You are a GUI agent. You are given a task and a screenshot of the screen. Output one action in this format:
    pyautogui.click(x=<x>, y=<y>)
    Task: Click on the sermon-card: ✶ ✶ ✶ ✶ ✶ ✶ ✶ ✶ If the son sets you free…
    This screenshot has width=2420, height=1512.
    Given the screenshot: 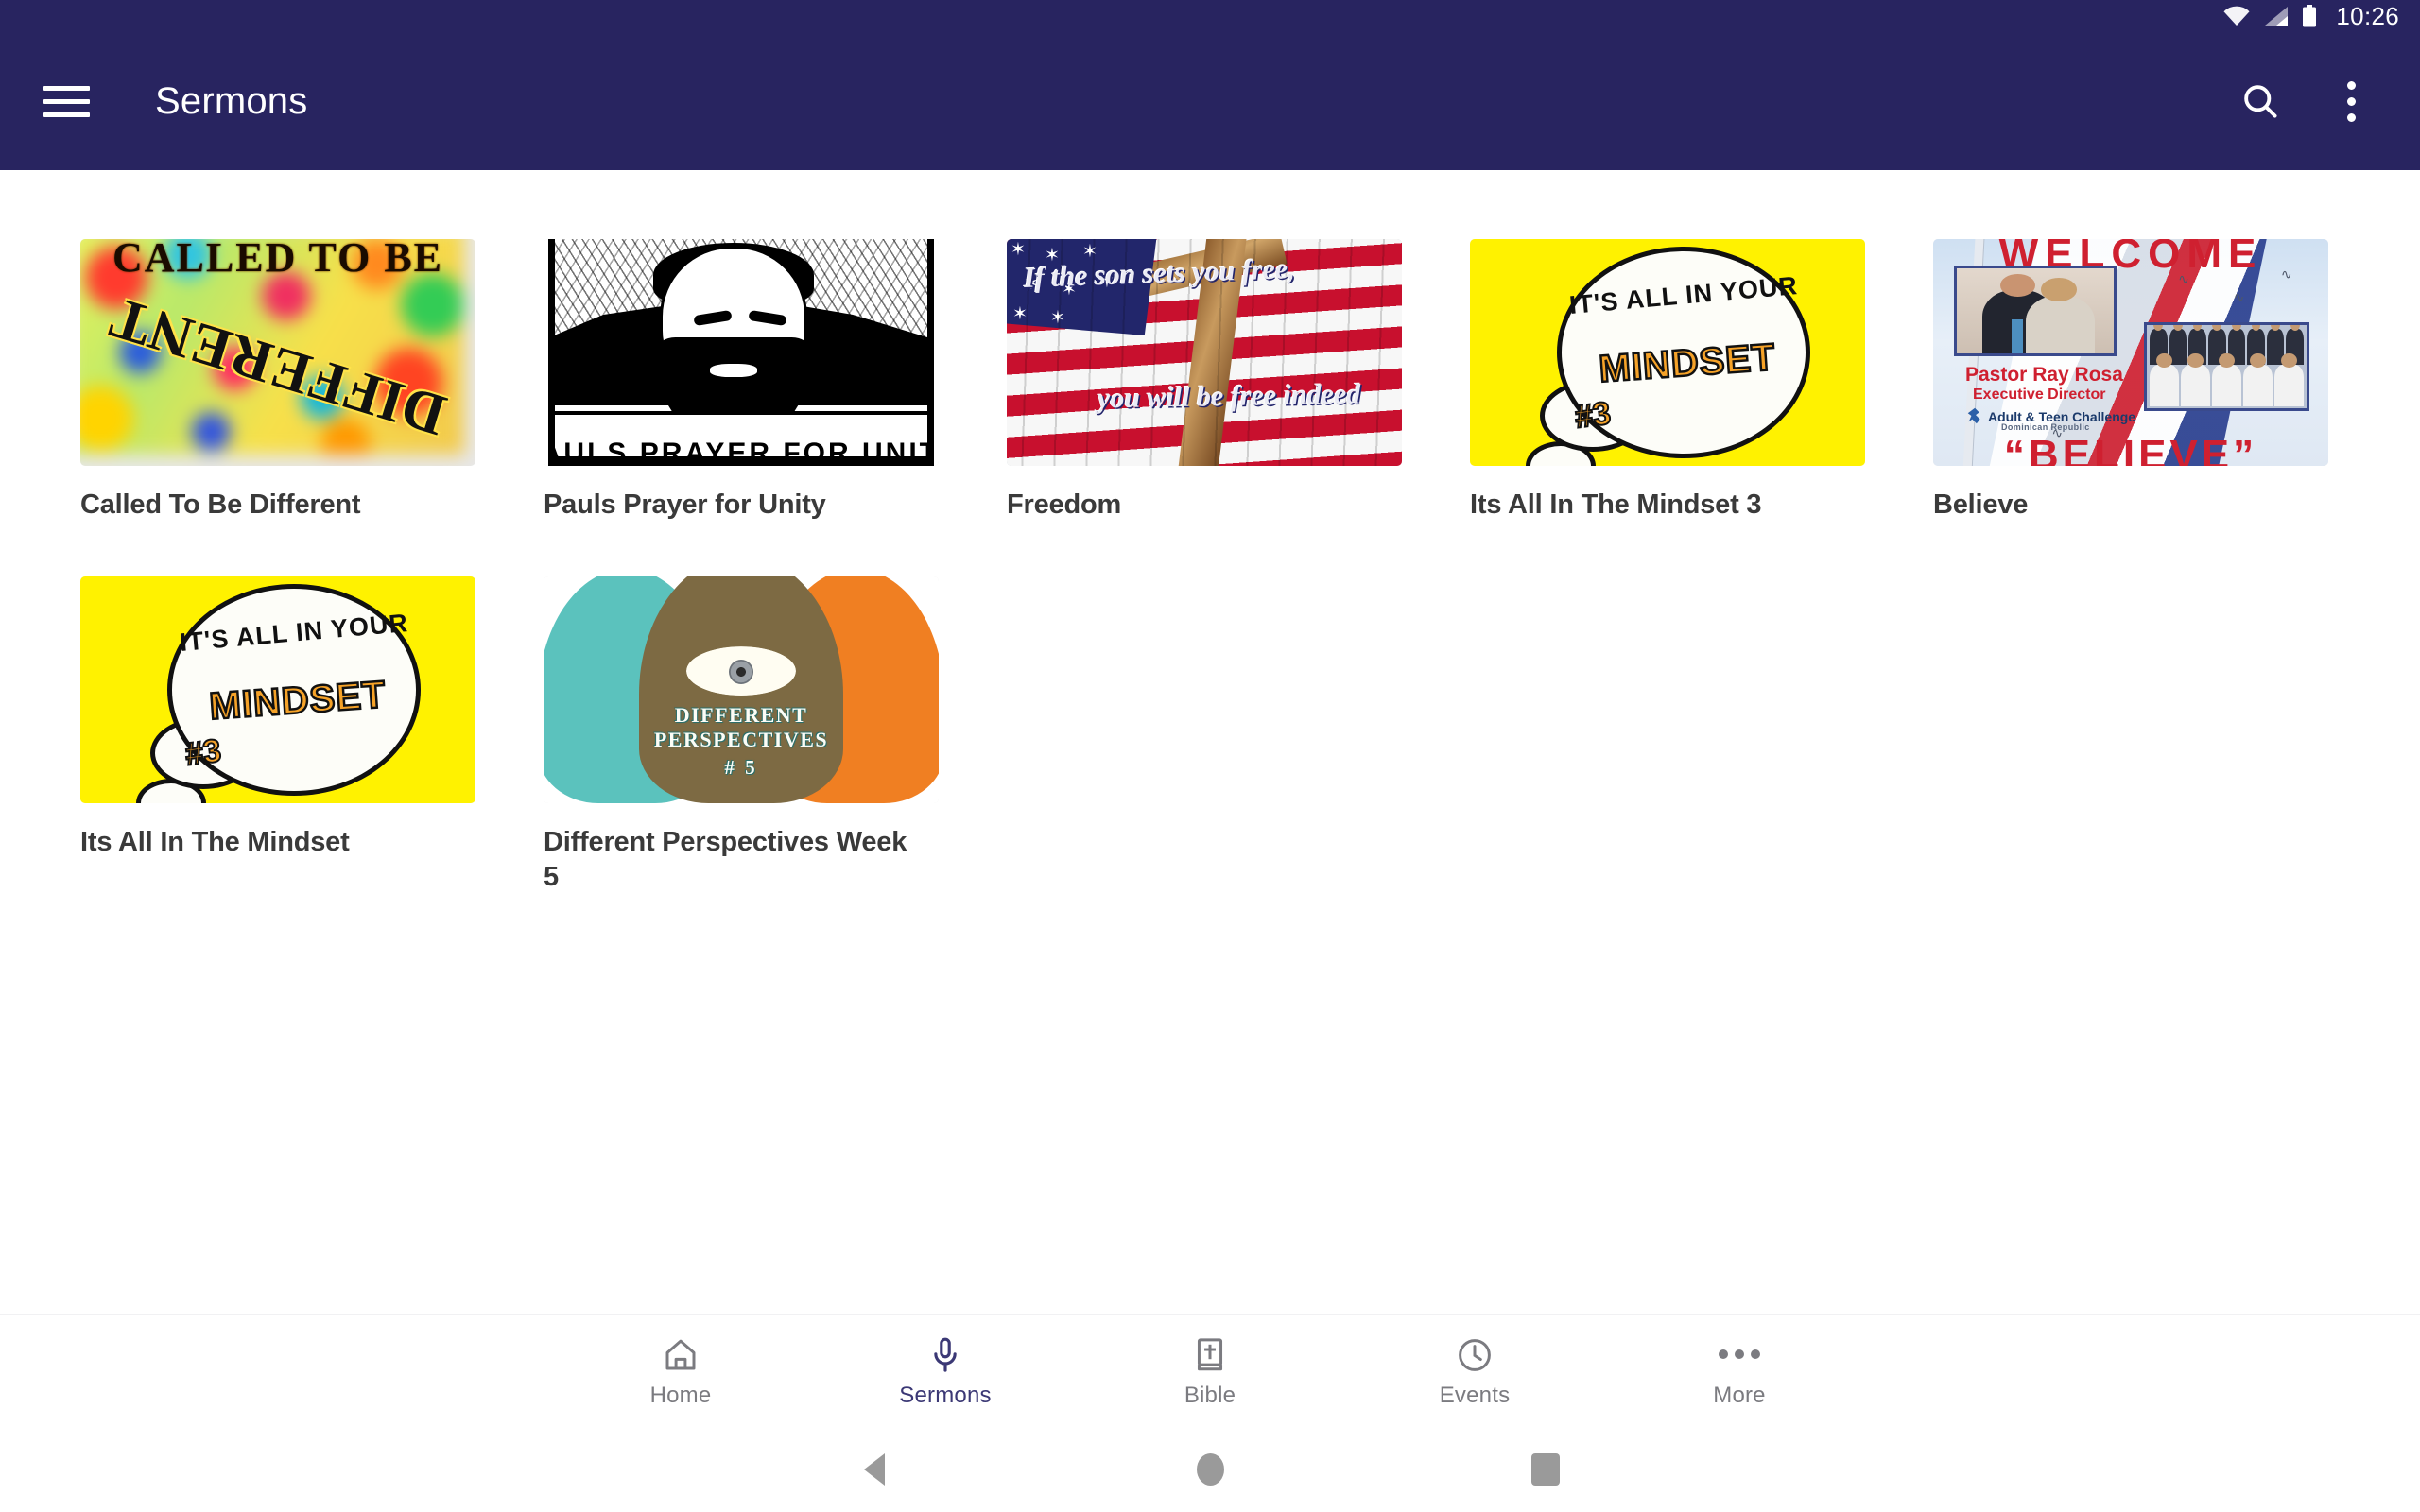 What is the action you would take?
    pyautogui.click(x=1204, y=381)
    